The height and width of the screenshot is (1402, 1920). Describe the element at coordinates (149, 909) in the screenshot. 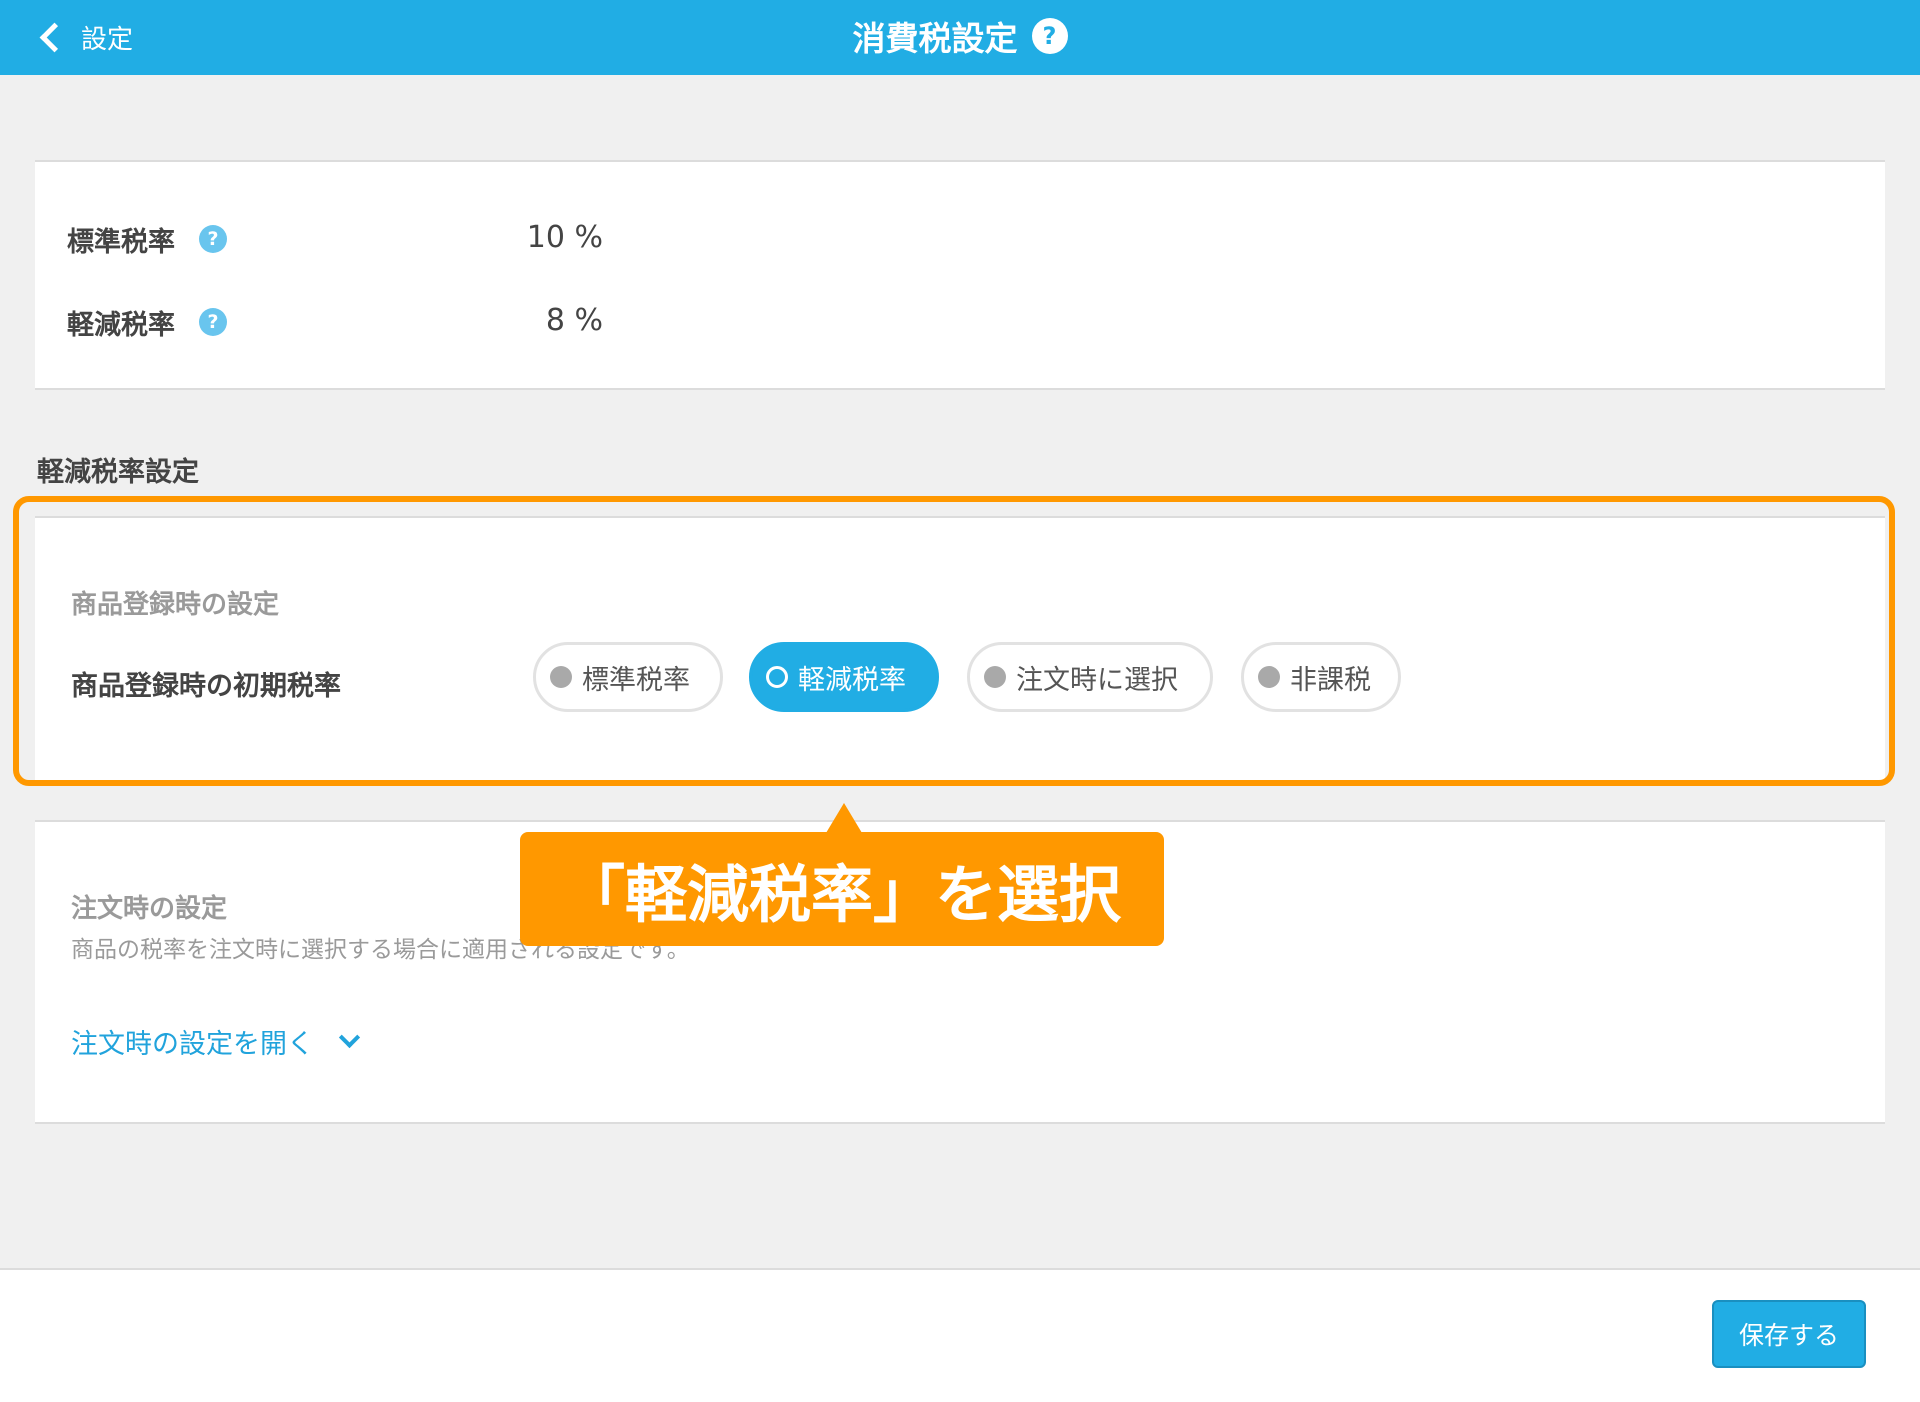

I see `order-setting-subheading: 注文時の設定` at that location.